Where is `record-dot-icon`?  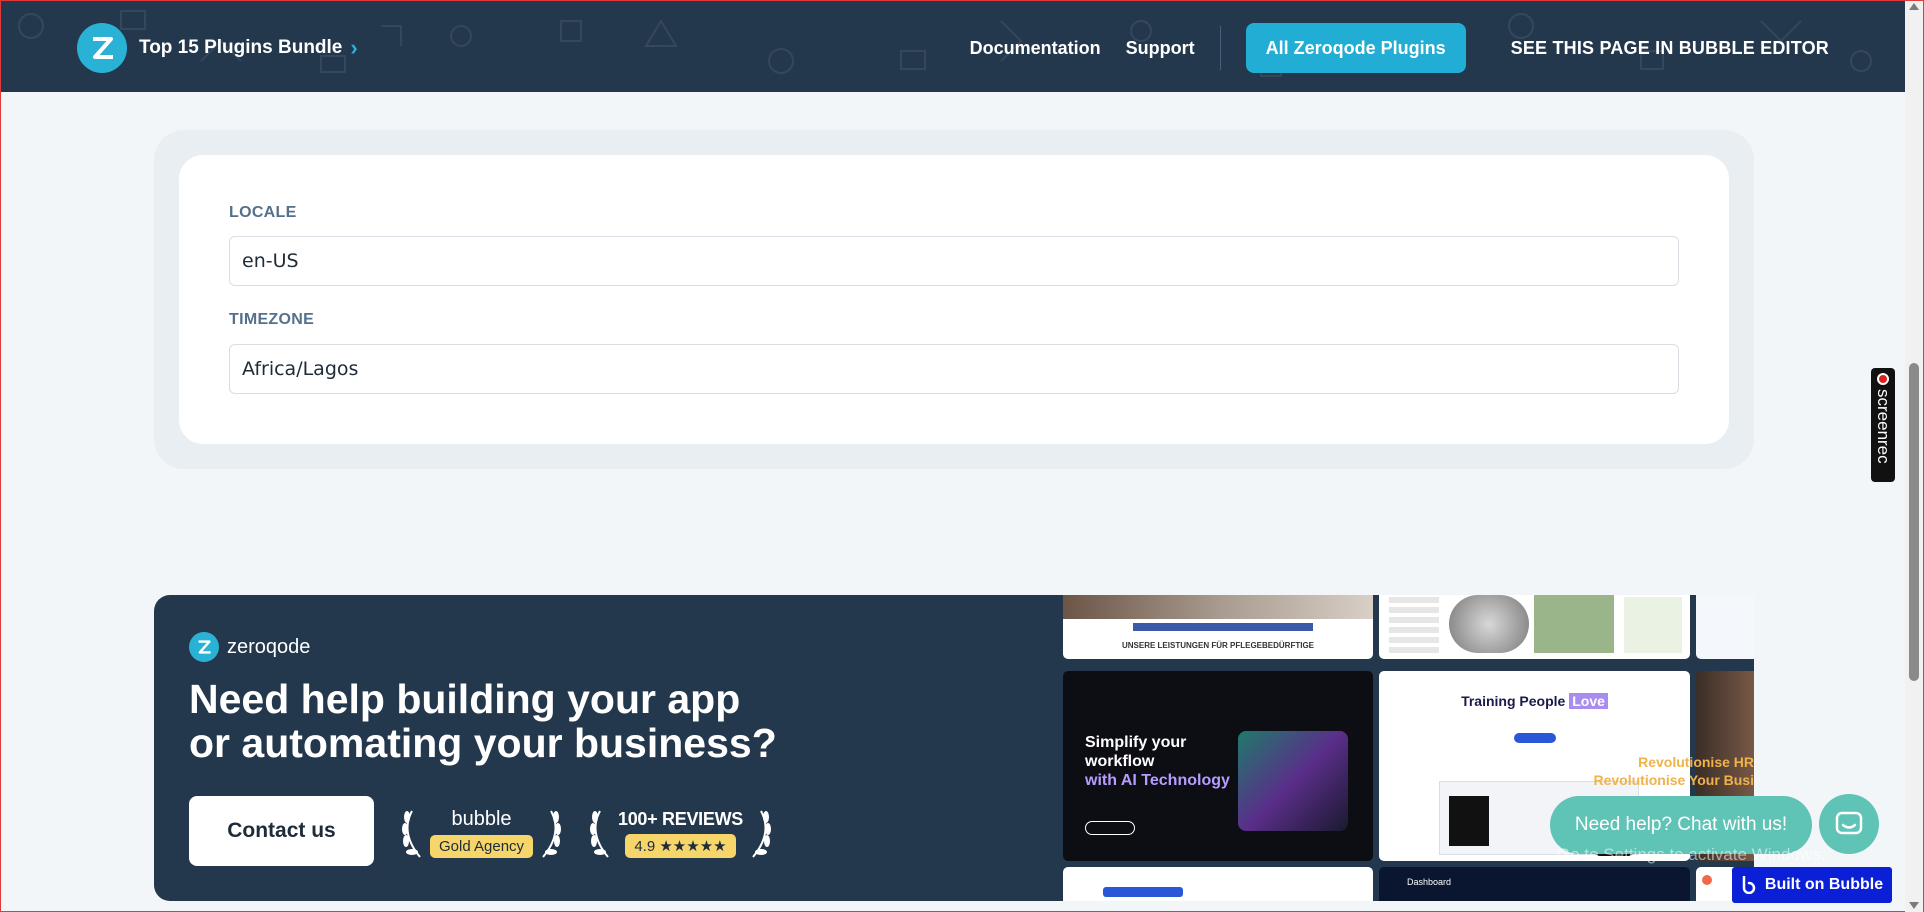
record-dot-icon is located at coordinates (1883, 379).